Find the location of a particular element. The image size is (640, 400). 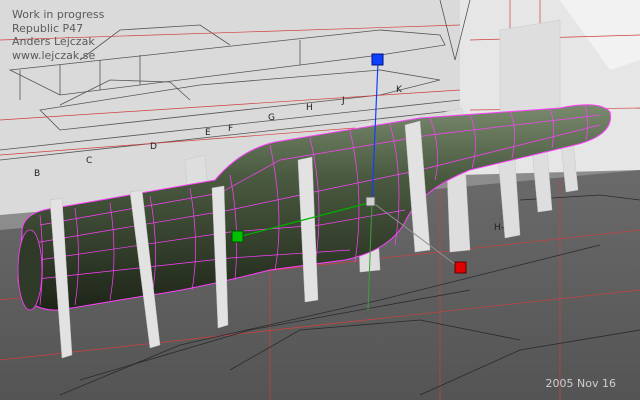

station-label: G is located at coordinates (271, 118).